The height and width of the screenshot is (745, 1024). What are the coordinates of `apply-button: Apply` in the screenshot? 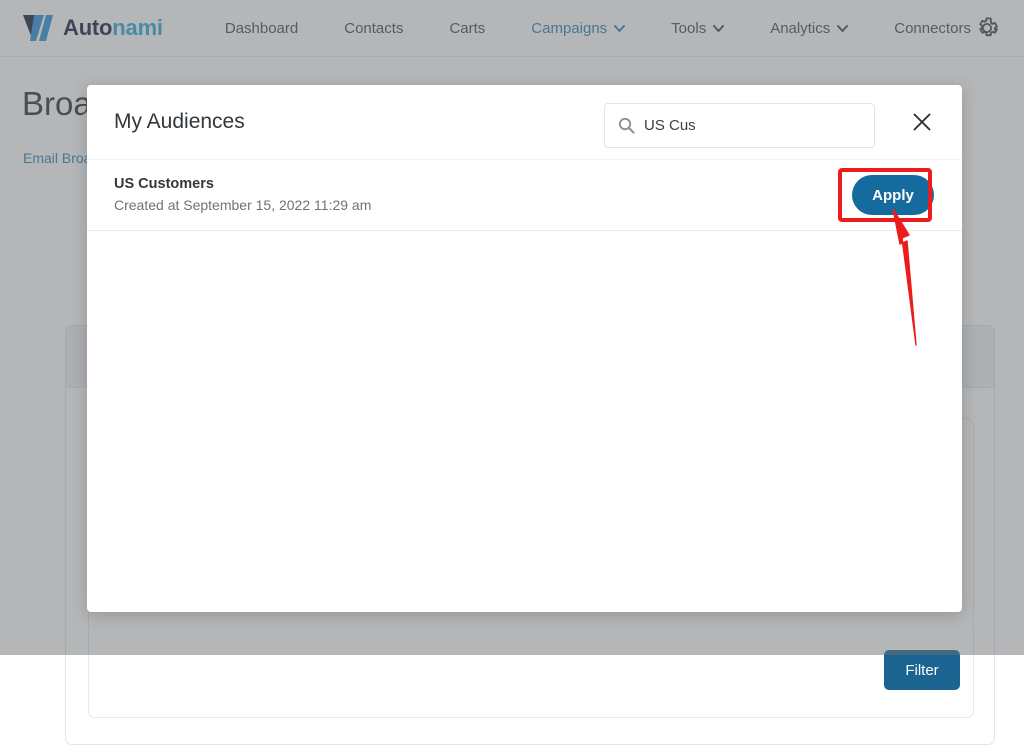 It's located at (893, 195).